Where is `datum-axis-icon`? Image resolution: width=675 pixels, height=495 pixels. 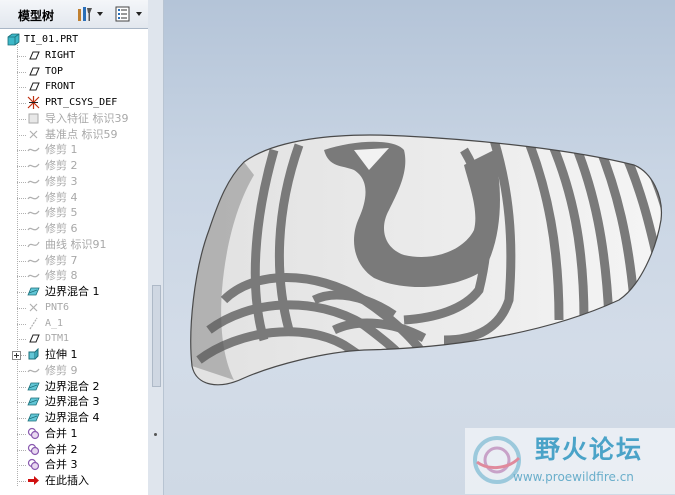
datum-axis-icon is located at coordinates (33, 323).